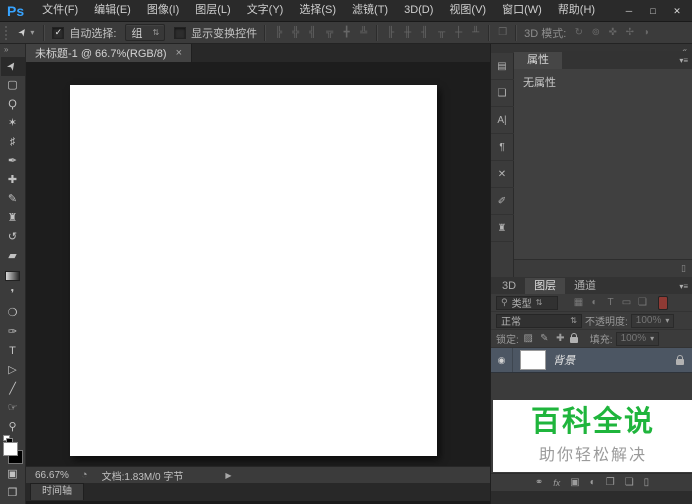  I want to click on layer-row-background: ◉ 背景, so click(591, 360).